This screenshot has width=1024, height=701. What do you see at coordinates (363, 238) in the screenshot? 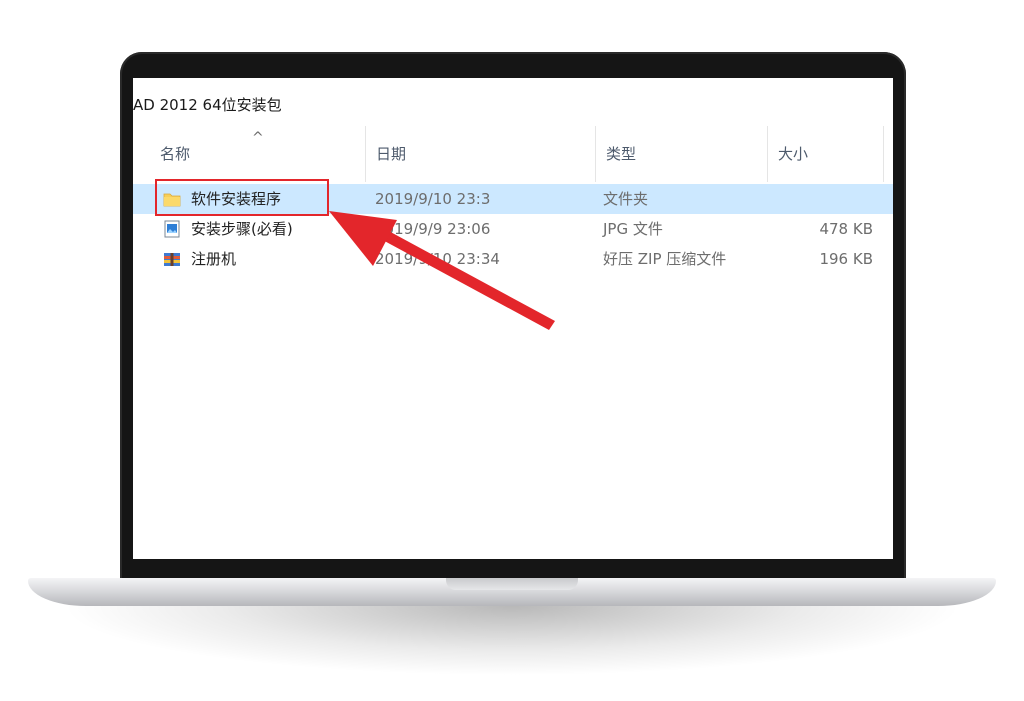
I see `annotation-arrow-head` at bounding box center [363, 238].